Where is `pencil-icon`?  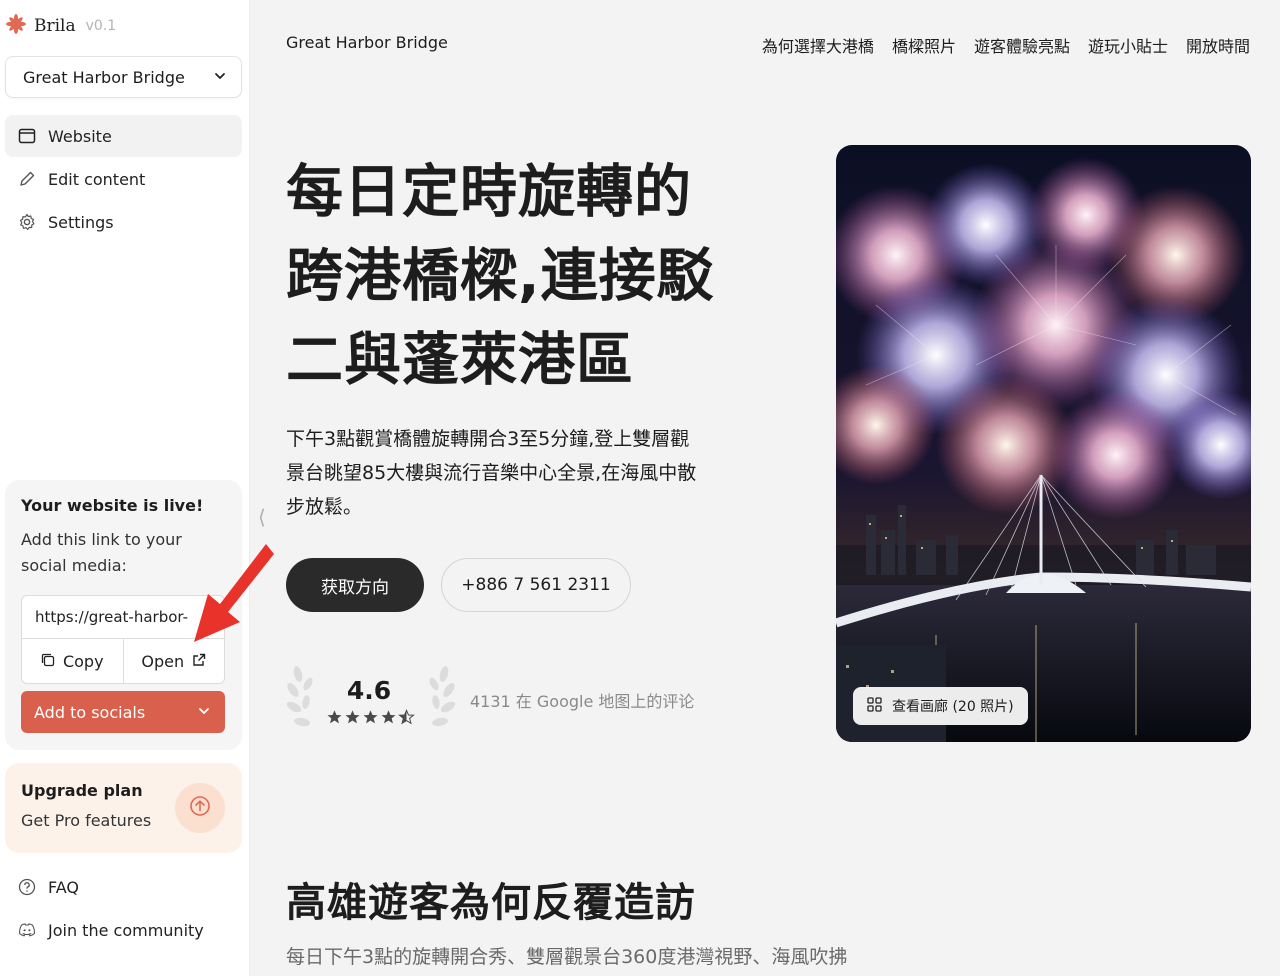 pencil-icon is located at coordinates (27, 179).